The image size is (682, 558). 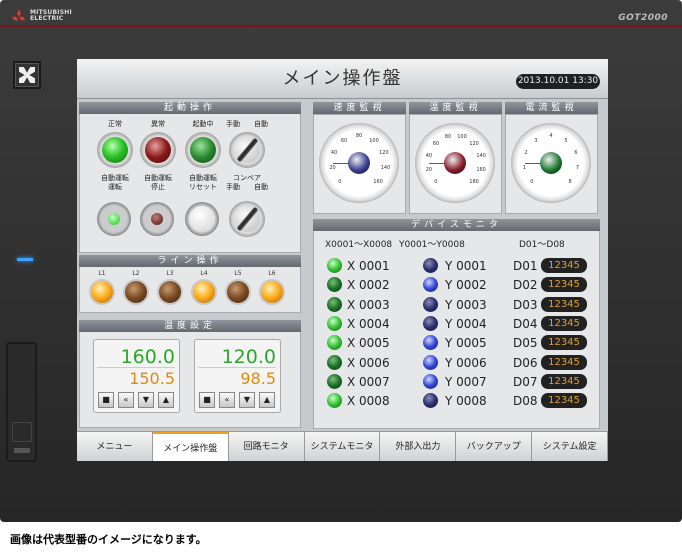 What do you see at coordinates (643, 18) in the screenshot?
I see `model-name: GOT2000` at bounding box center [643, 18].